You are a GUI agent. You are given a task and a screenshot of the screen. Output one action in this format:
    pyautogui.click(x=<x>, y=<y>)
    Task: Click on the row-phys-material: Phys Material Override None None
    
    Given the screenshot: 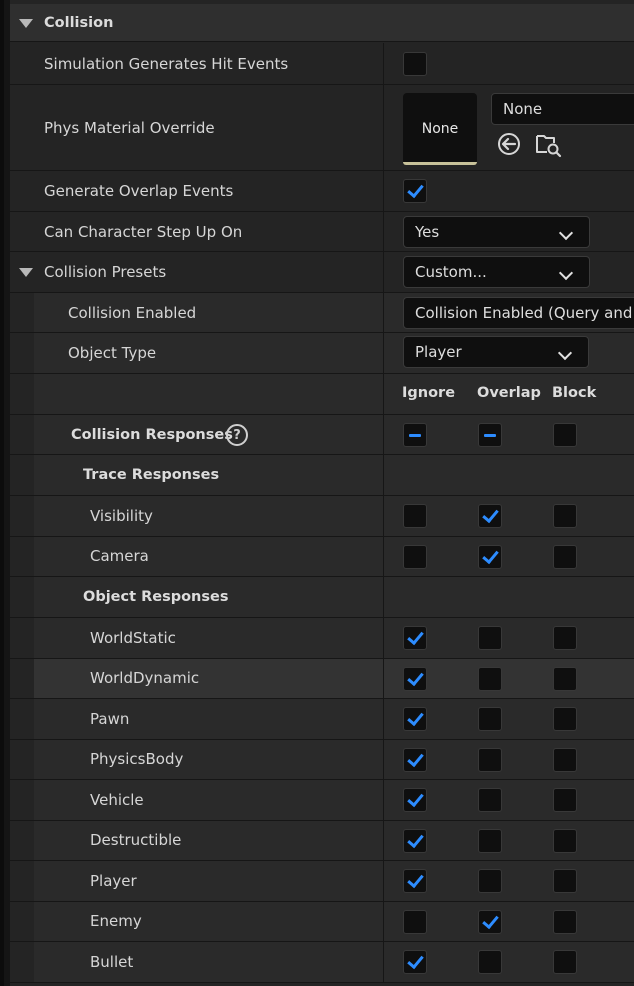 What is the action you would take?
    pyautogui.click(x=322, y=128)
    